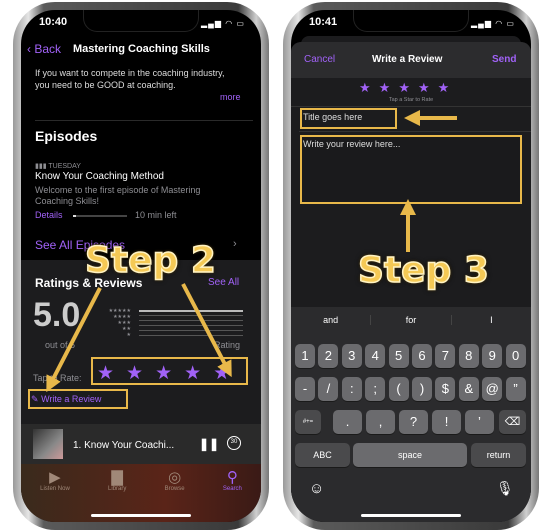 Image resolution: width=550 pixels, height=532 pixels. Describe the element at coordinates (150, 260) in the screenshot. I see `step-2-label: Step 2` at that location.